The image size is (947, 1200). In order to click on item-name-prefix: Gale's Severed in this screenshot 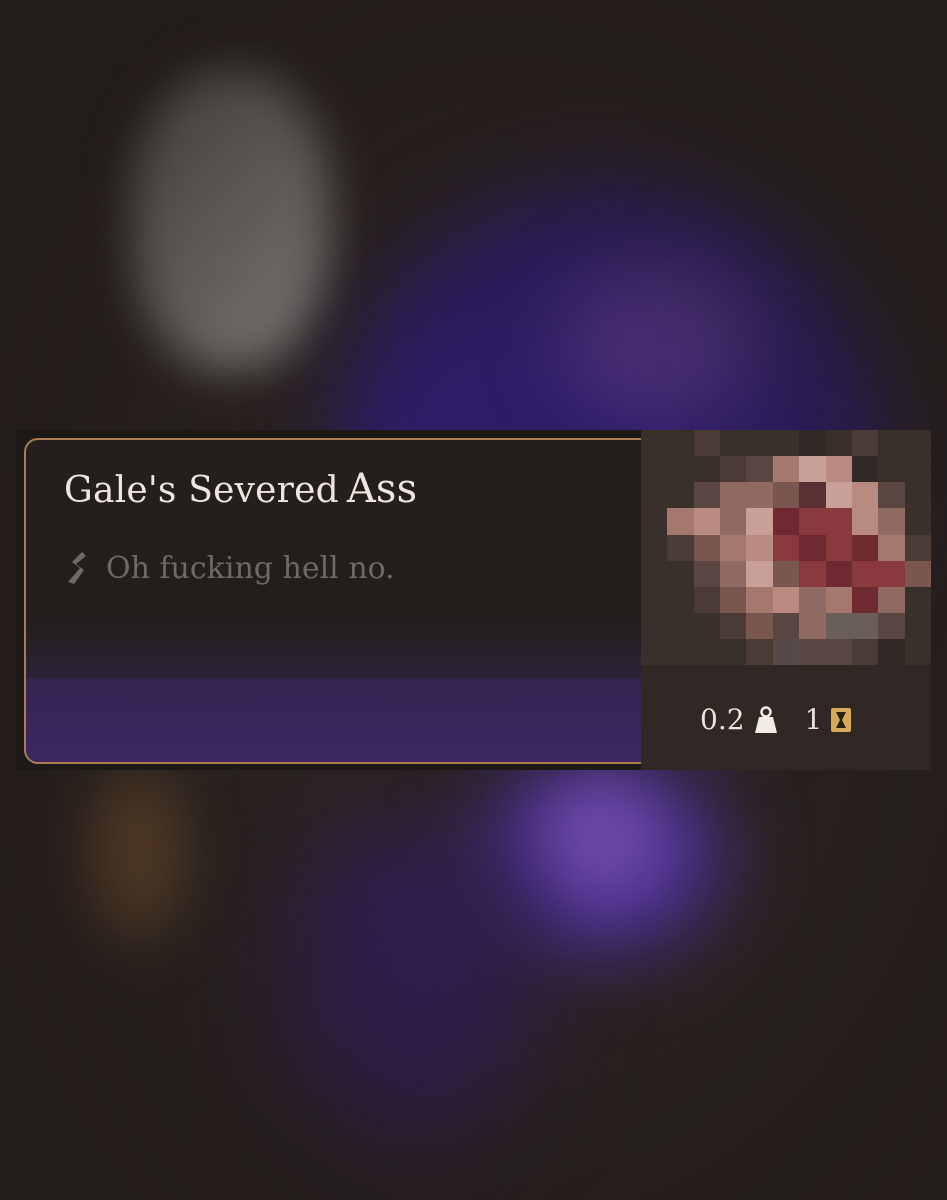, I will do `click(201, 490)`.